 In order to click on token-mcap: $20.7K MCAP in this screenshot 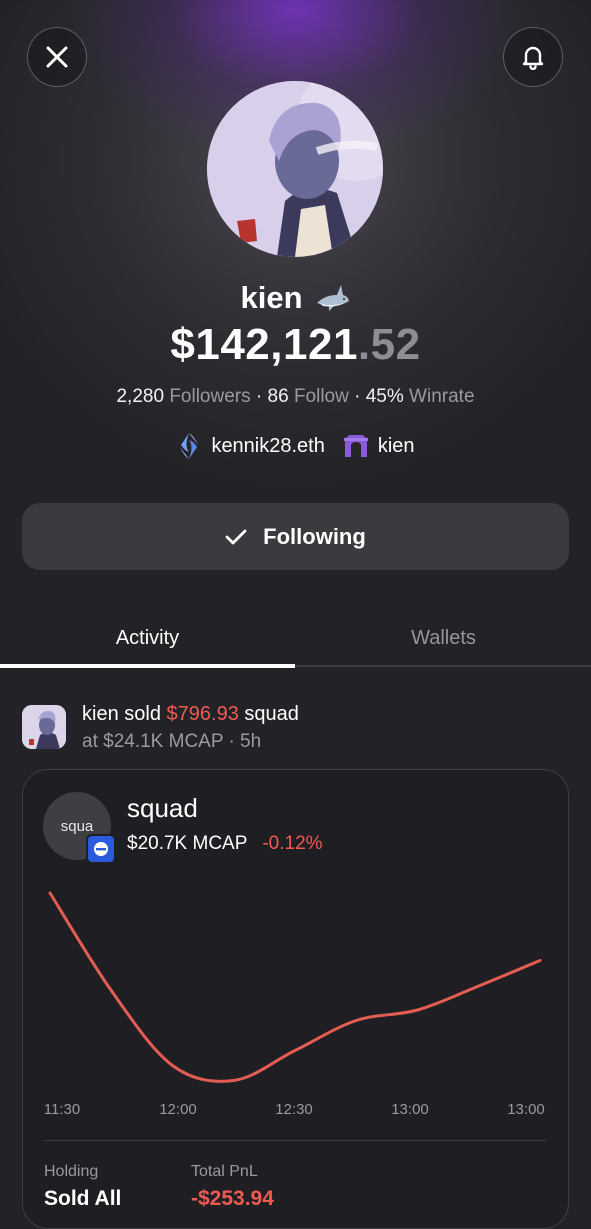, I will do `click(187, 843)`.